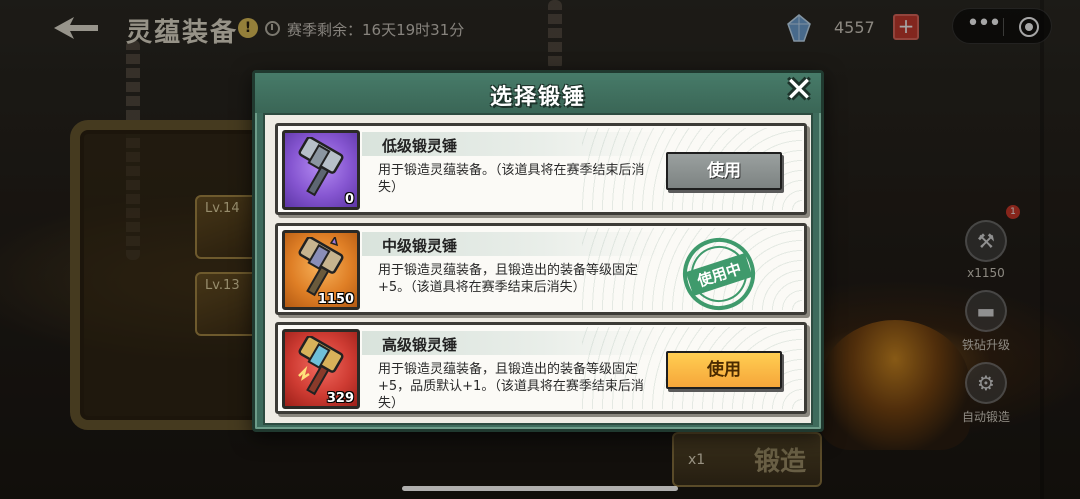 The image size is (1080, 499). What do you see at coordinates (420, 246) in the screenshot?
I see `item-name: 中级锻灵锤` at bounding box center [420, 246].